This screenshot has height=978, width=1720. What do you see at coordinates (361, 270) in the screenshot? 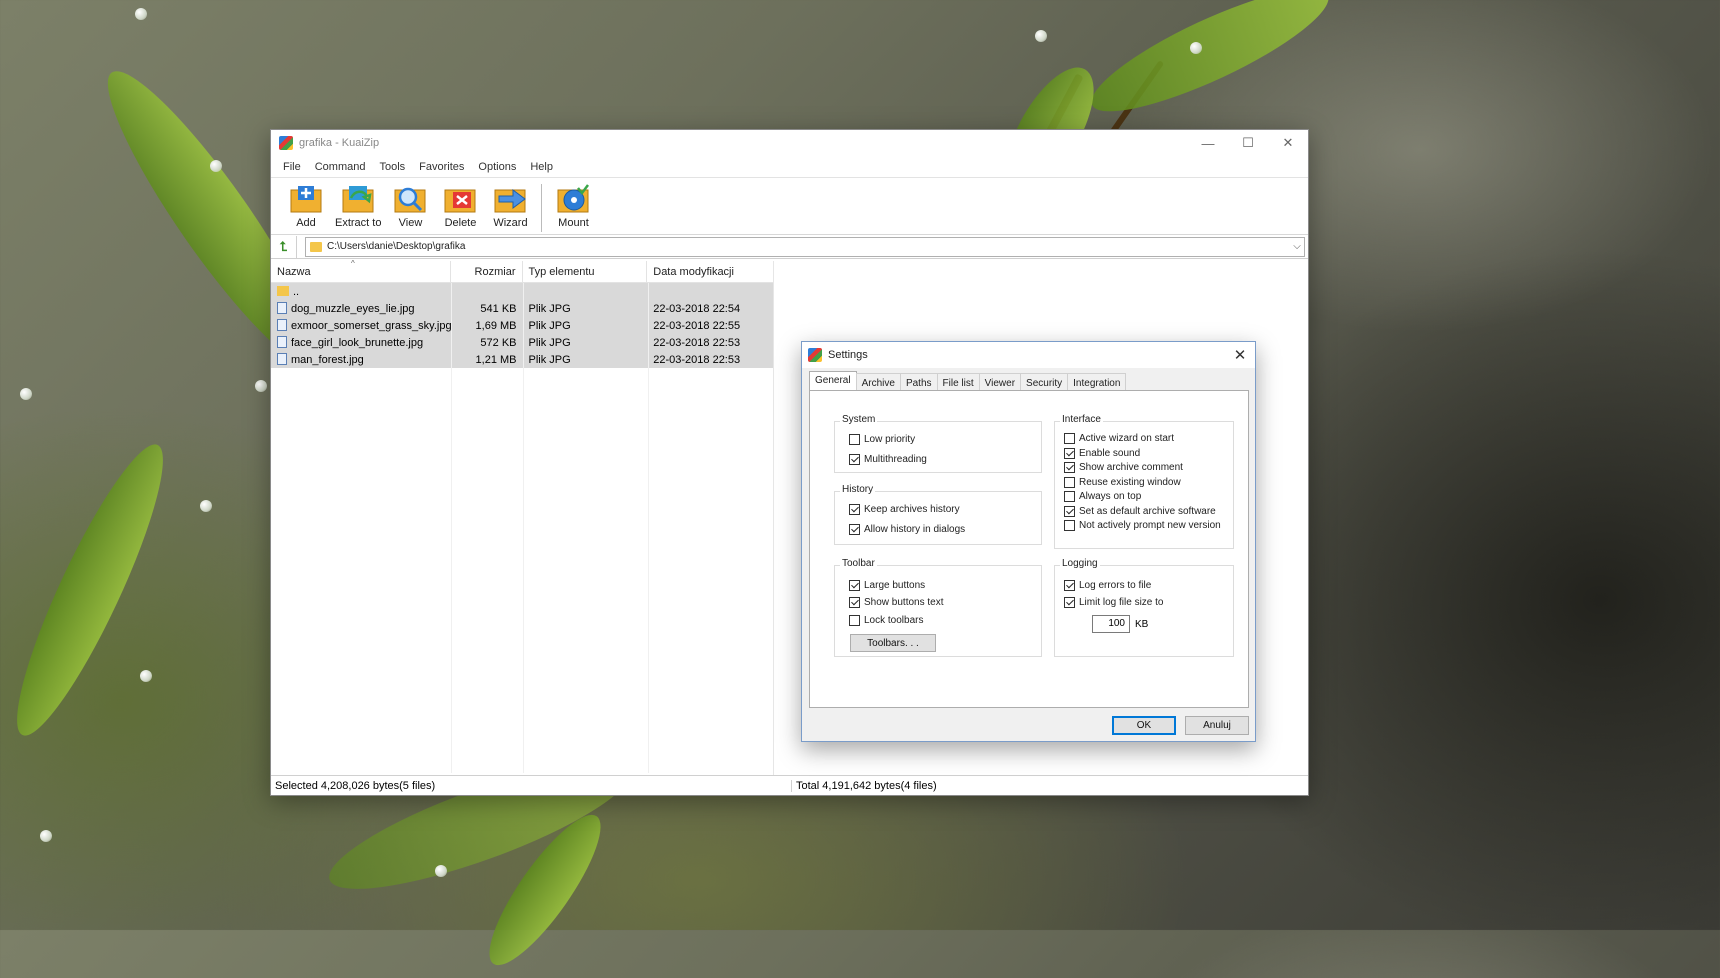
I see `column-name: Nazwa ^` at bounding box center [361, 270].